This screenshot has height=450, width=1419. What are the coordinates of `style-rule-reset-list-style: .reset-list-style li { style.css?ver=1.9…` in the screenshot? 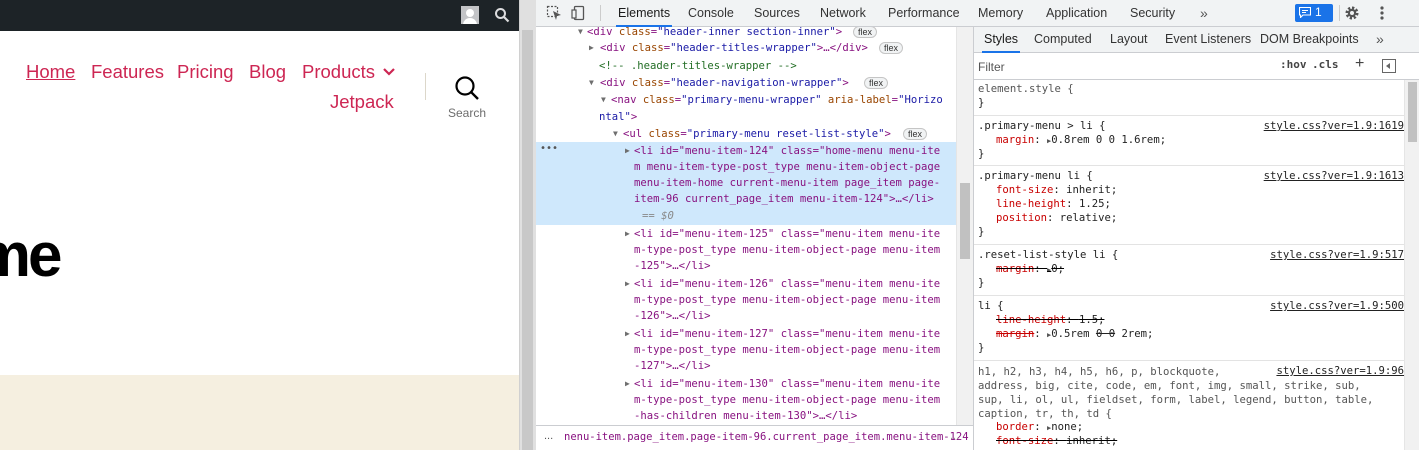 It's located at (1189, 271).